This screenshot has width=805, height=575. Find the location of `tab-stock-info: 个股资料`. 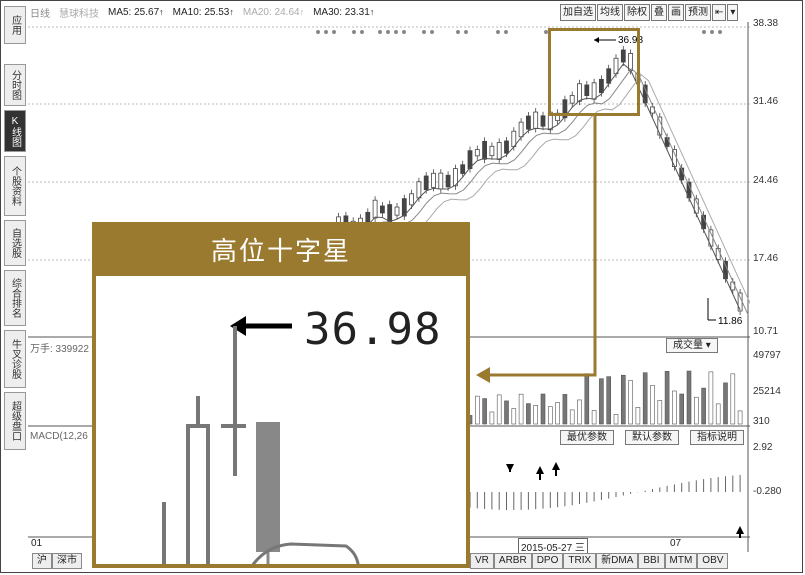

tab-stock-info: 个股资料 is located at coordinates (15, 186).